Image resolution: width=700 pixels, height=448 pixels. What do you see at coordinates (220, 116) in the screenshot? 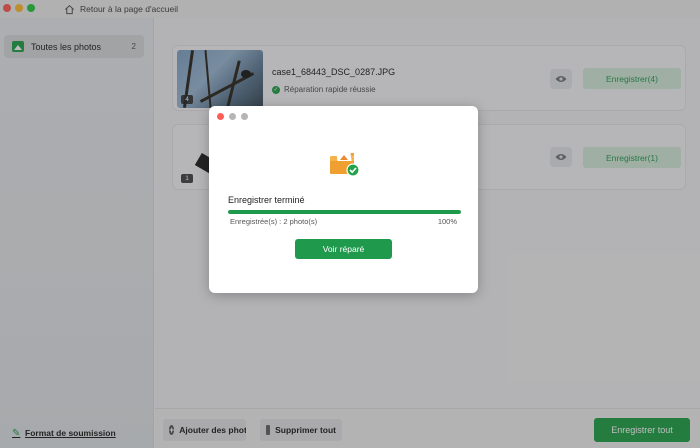
I see `dialog-close-button` at bounding box center [220, 116].